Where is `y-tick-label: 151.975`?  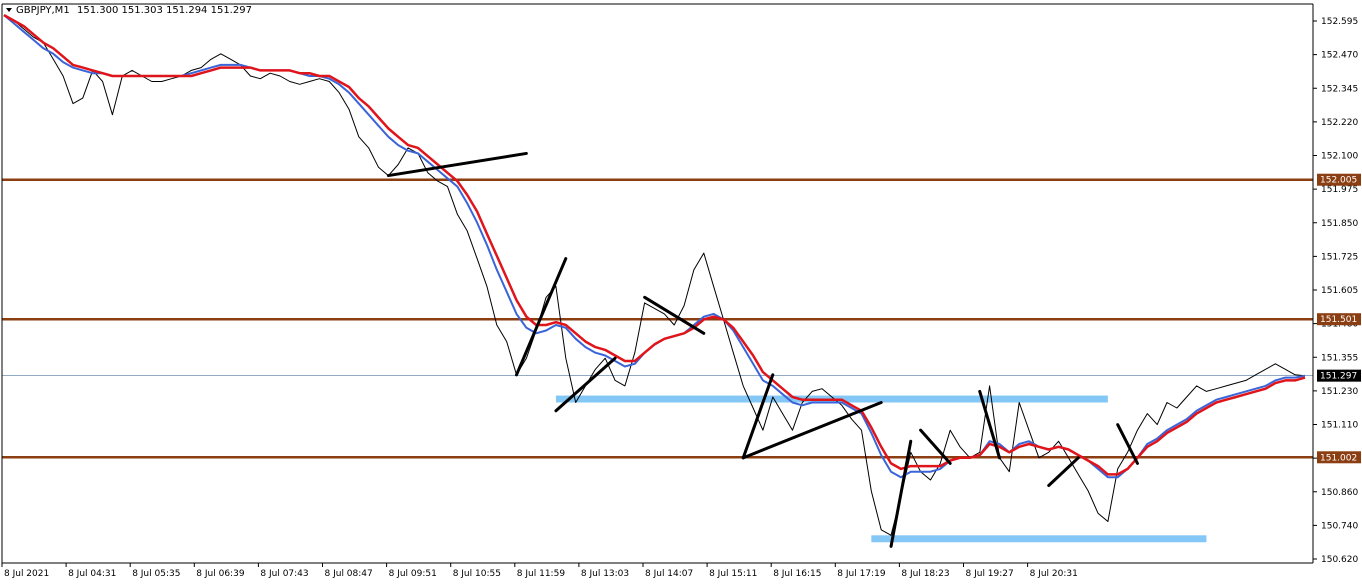
y-tick-label: 151.975 is located at coordinates (1339, 190).